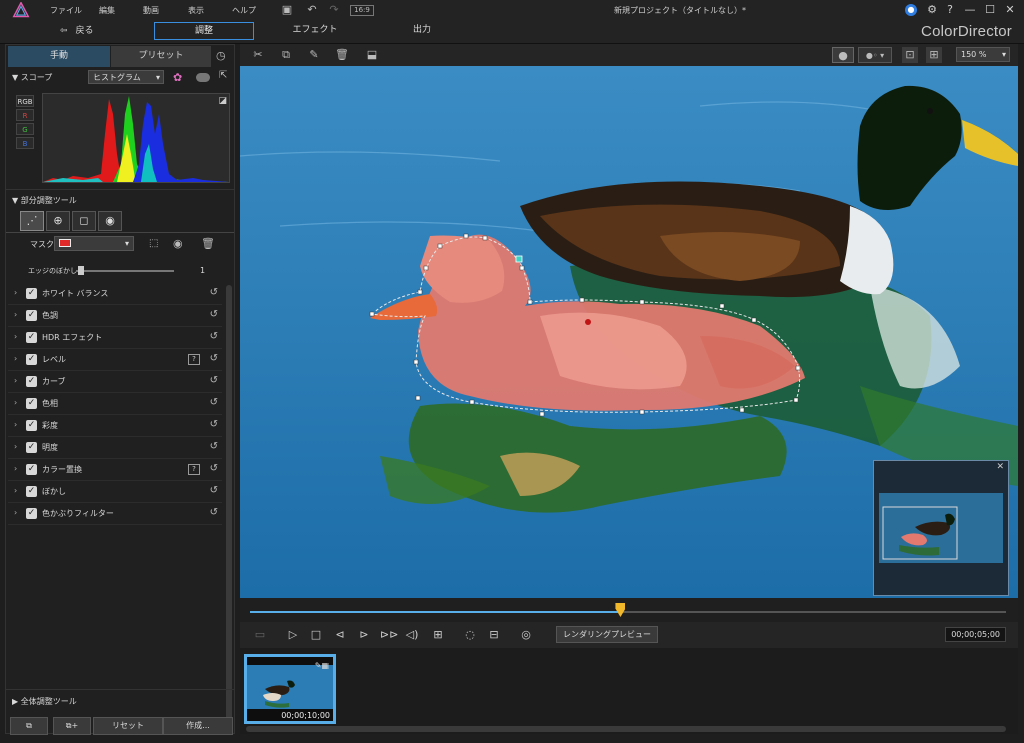  What do you see at coordinates (875, 55) in the screenshot?
I see `compare-mode-icon: ●◦ ▾` at bounding box center [875, 55].